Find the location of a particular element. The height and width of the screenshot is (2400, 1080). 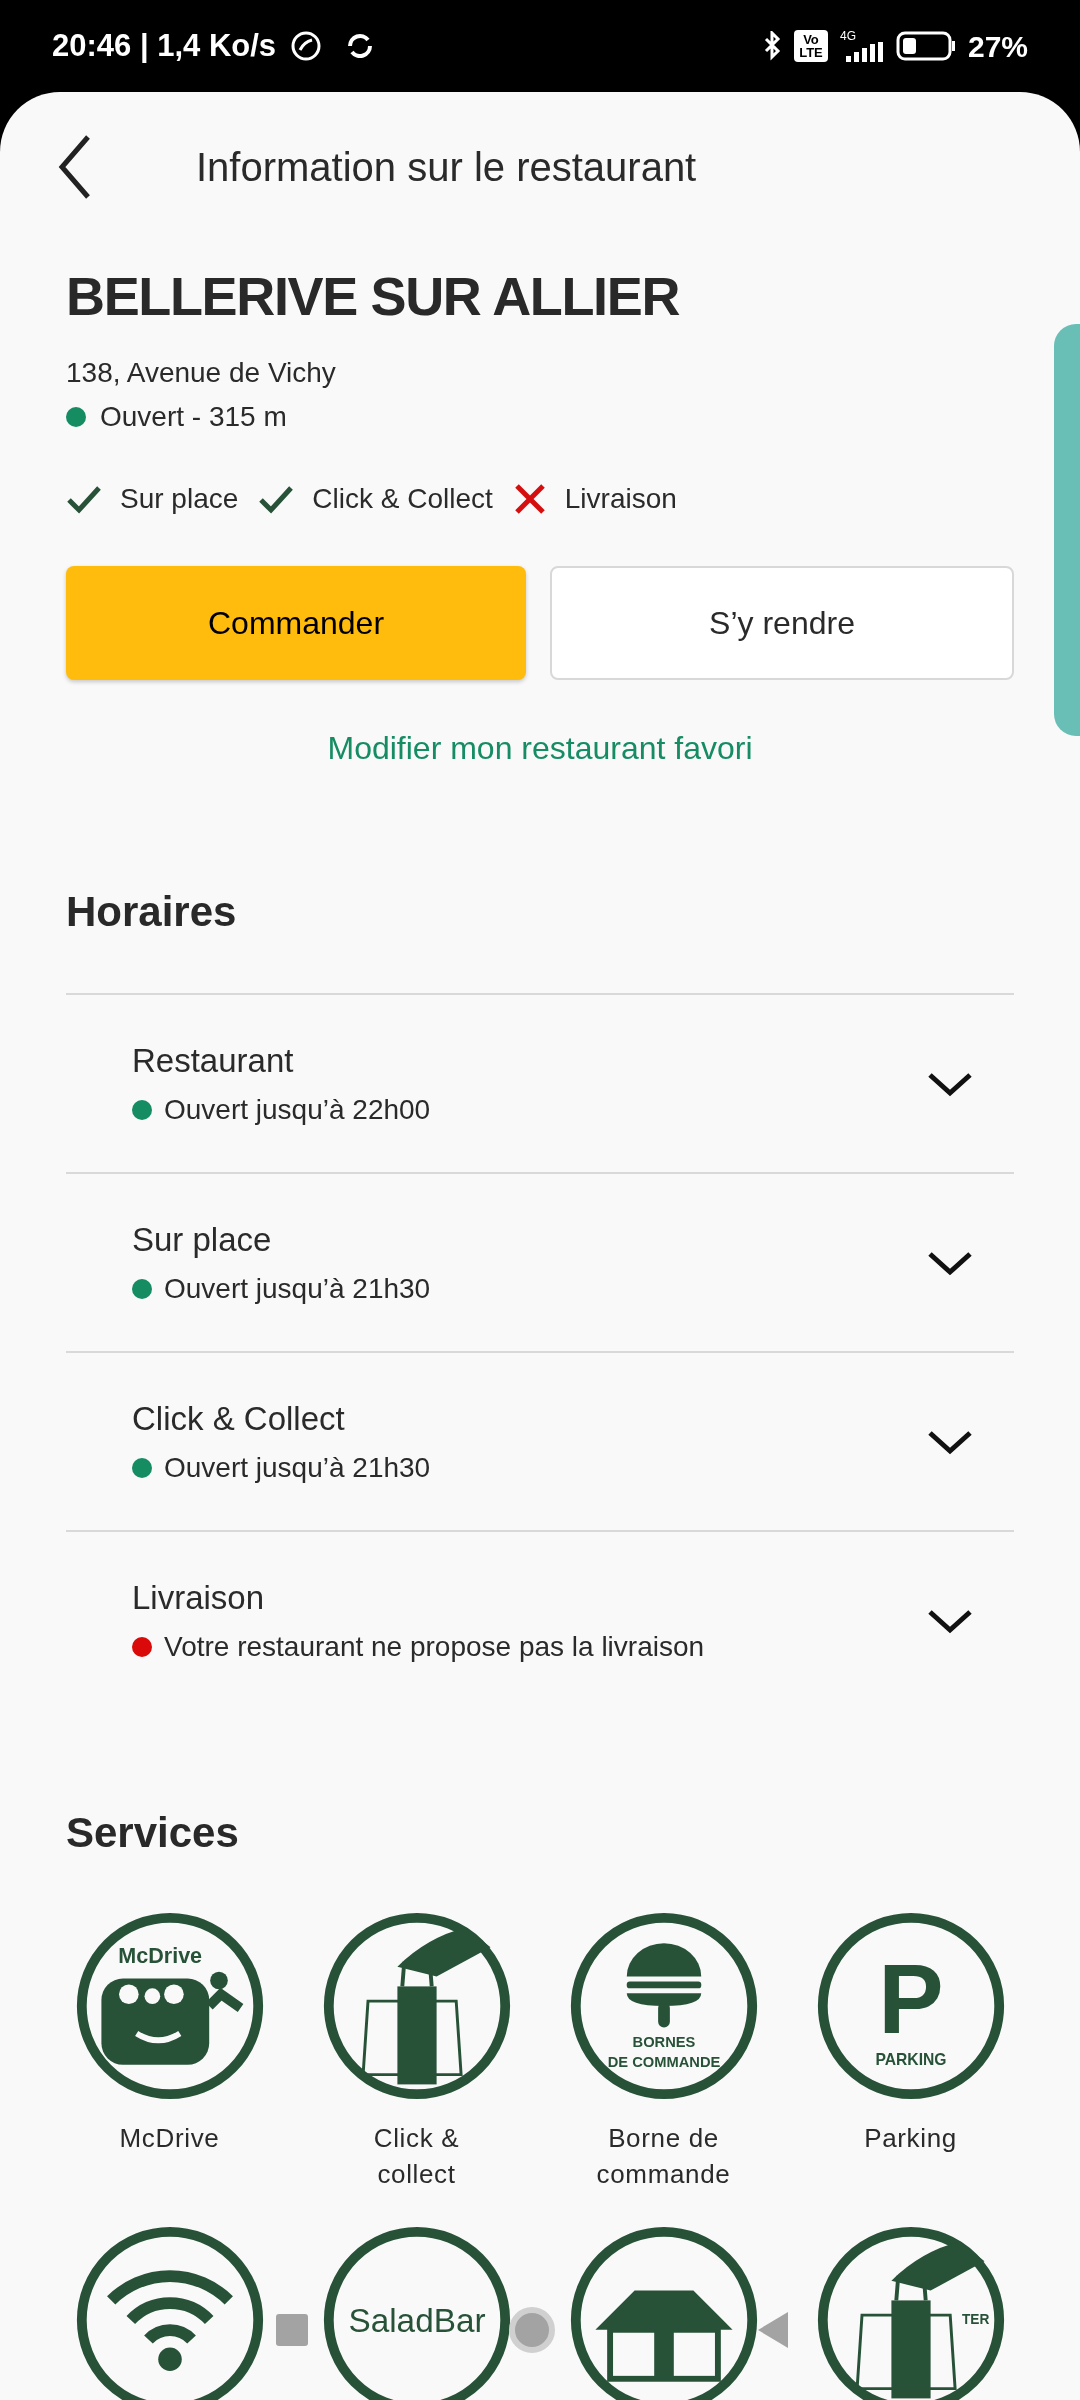

side-tab is located at coordinates (1067, 530).